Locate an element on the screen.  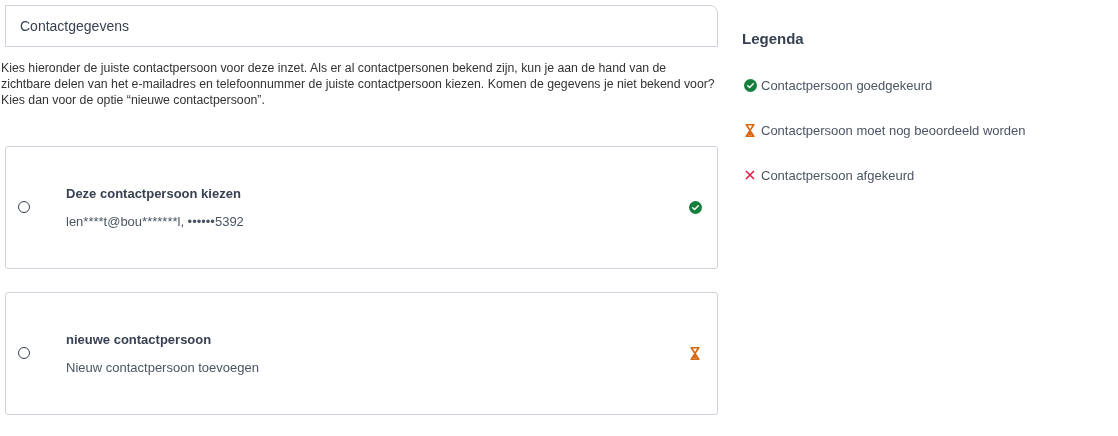
option-detail: Nieuw contactpersoon toevoegen is located at coordinates (163, 367).